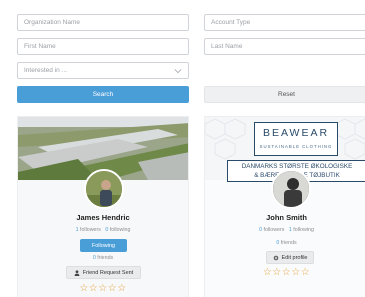 The width and height of the screenshot is (365, 297). Describe the element at coordinates (107, 230) in the screenshot. I see `following-count: 0` at that location.